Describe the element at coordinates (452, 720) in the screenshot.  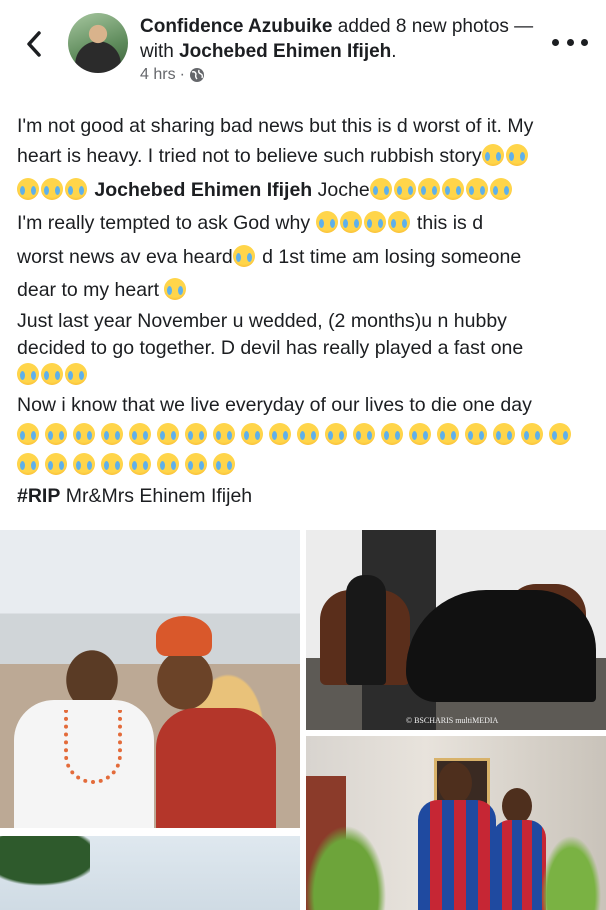
I see `photo-watermark: © BSCHARIS multiMEDIA` at that location.